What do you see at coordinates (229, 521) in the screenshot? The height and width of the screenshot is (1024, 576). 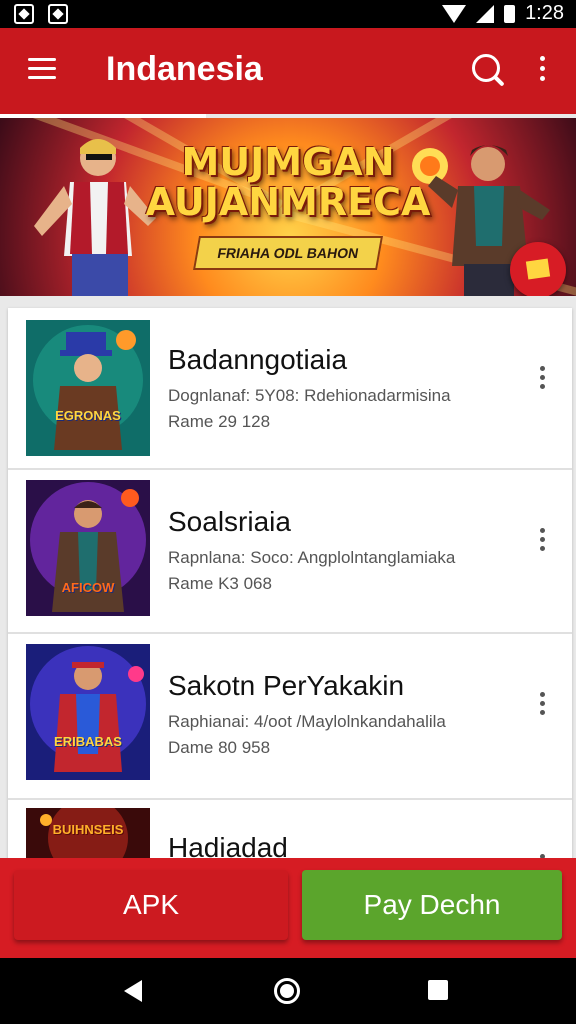 I see `app-title: Soalsriaia` at bounding box center [229, 521].